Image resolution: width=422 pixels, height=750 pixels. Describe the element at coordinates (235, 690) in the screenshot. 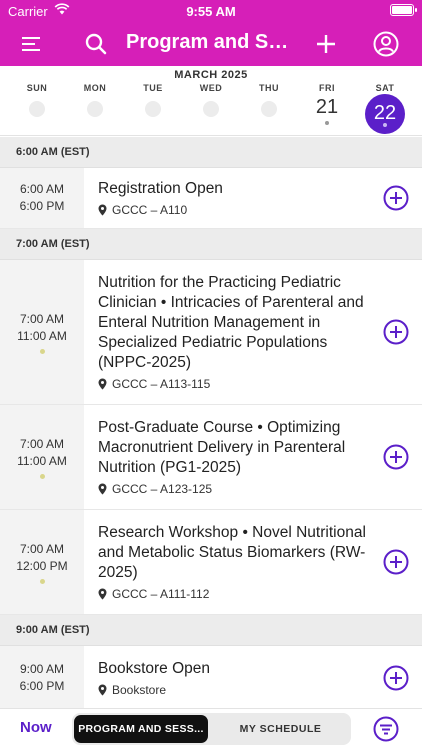

I see `session-location: Bookstore` at that location.